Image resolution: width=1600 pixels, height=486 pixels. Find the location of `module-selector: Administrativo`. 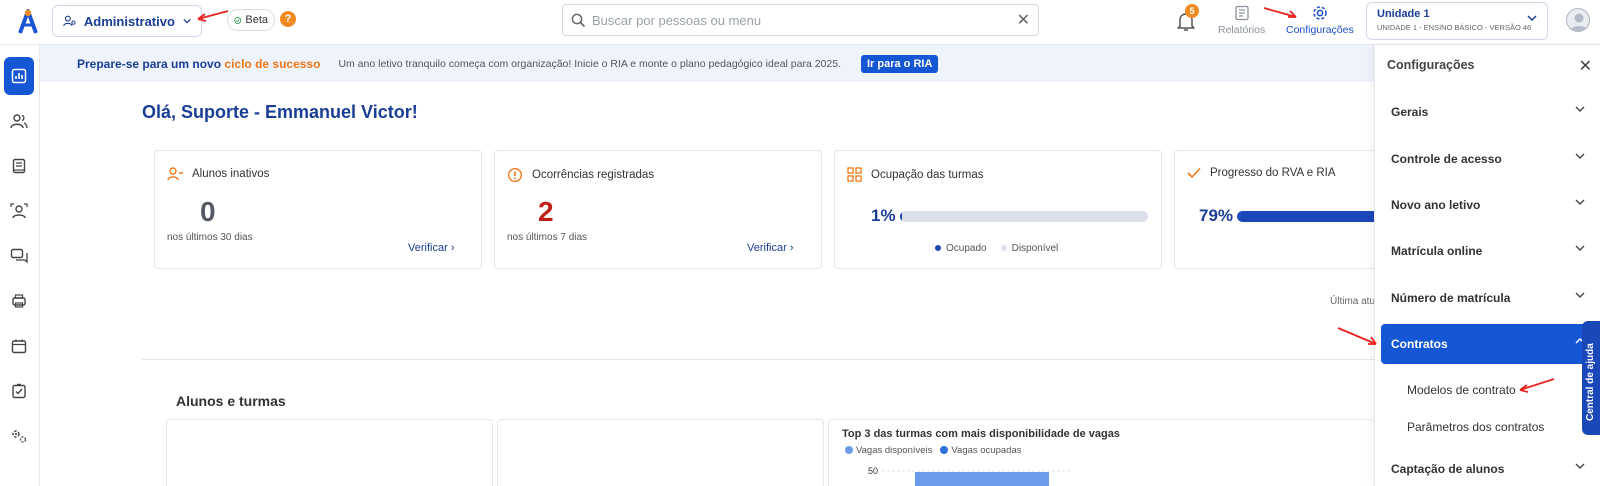

module-selector: Administrativo is located at coordinates (127, 21).